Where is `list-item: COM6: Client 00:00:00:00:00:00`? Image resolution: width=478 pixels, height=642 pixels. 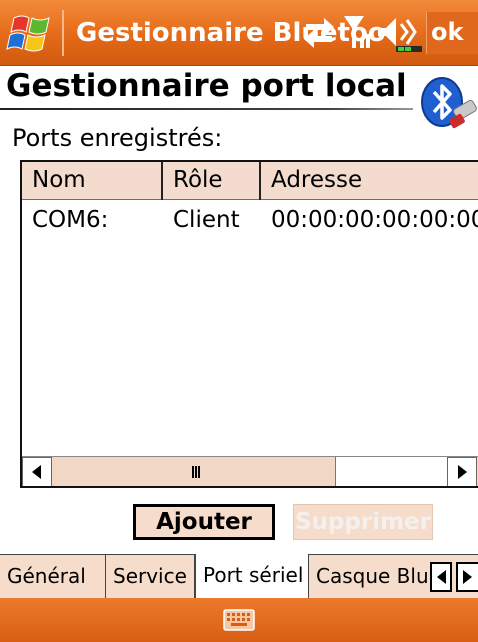
list-item: COM6: Client 00:00:00:00:00:00 is located at coordinates (250, 220).